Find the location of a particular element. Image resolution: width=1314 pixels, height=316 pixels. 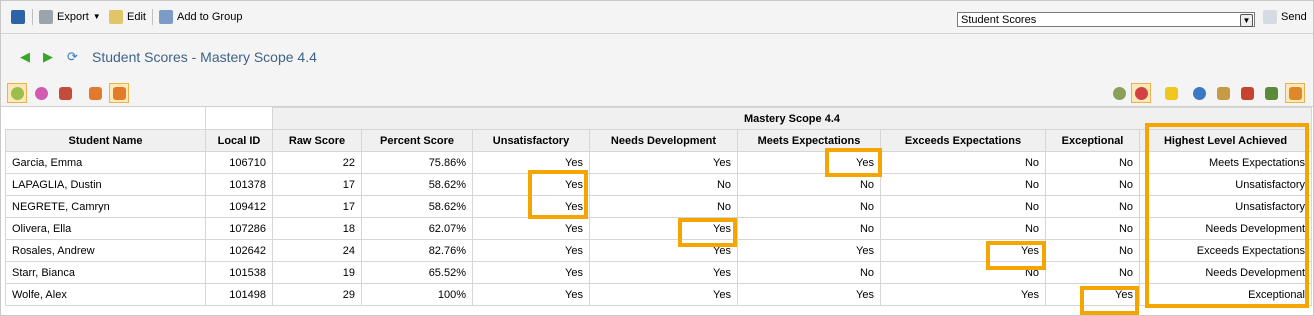

chevron-down-icon: ▼ is located at coordinates (1246, 20).